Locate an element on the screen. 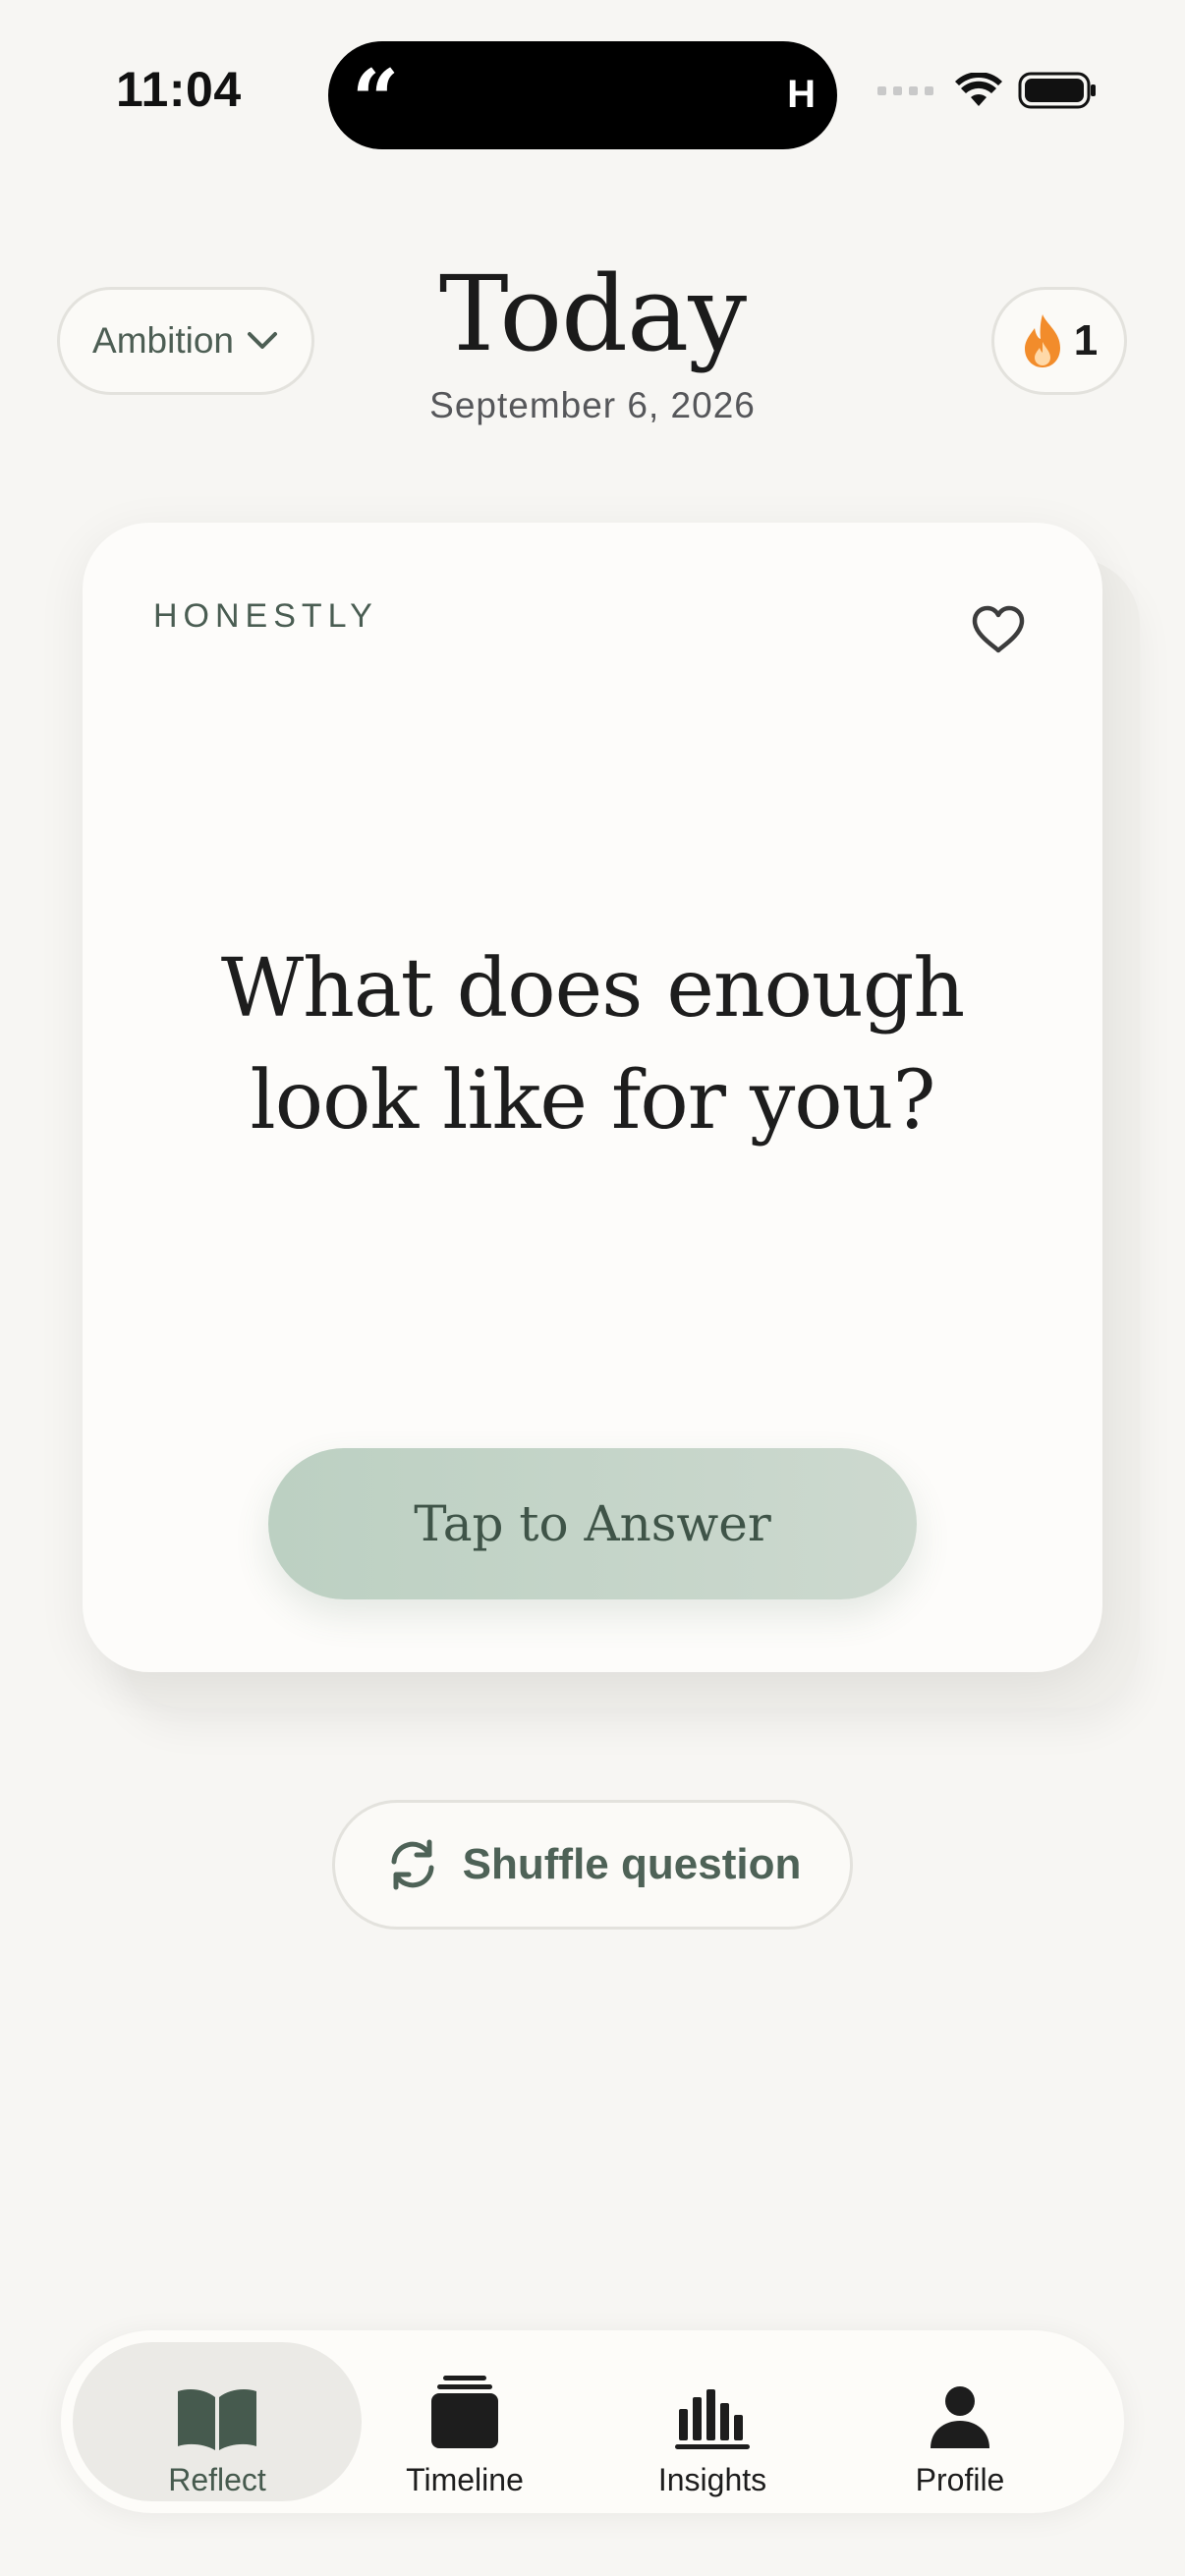  person-icon is located at coordinates (960, 2417).